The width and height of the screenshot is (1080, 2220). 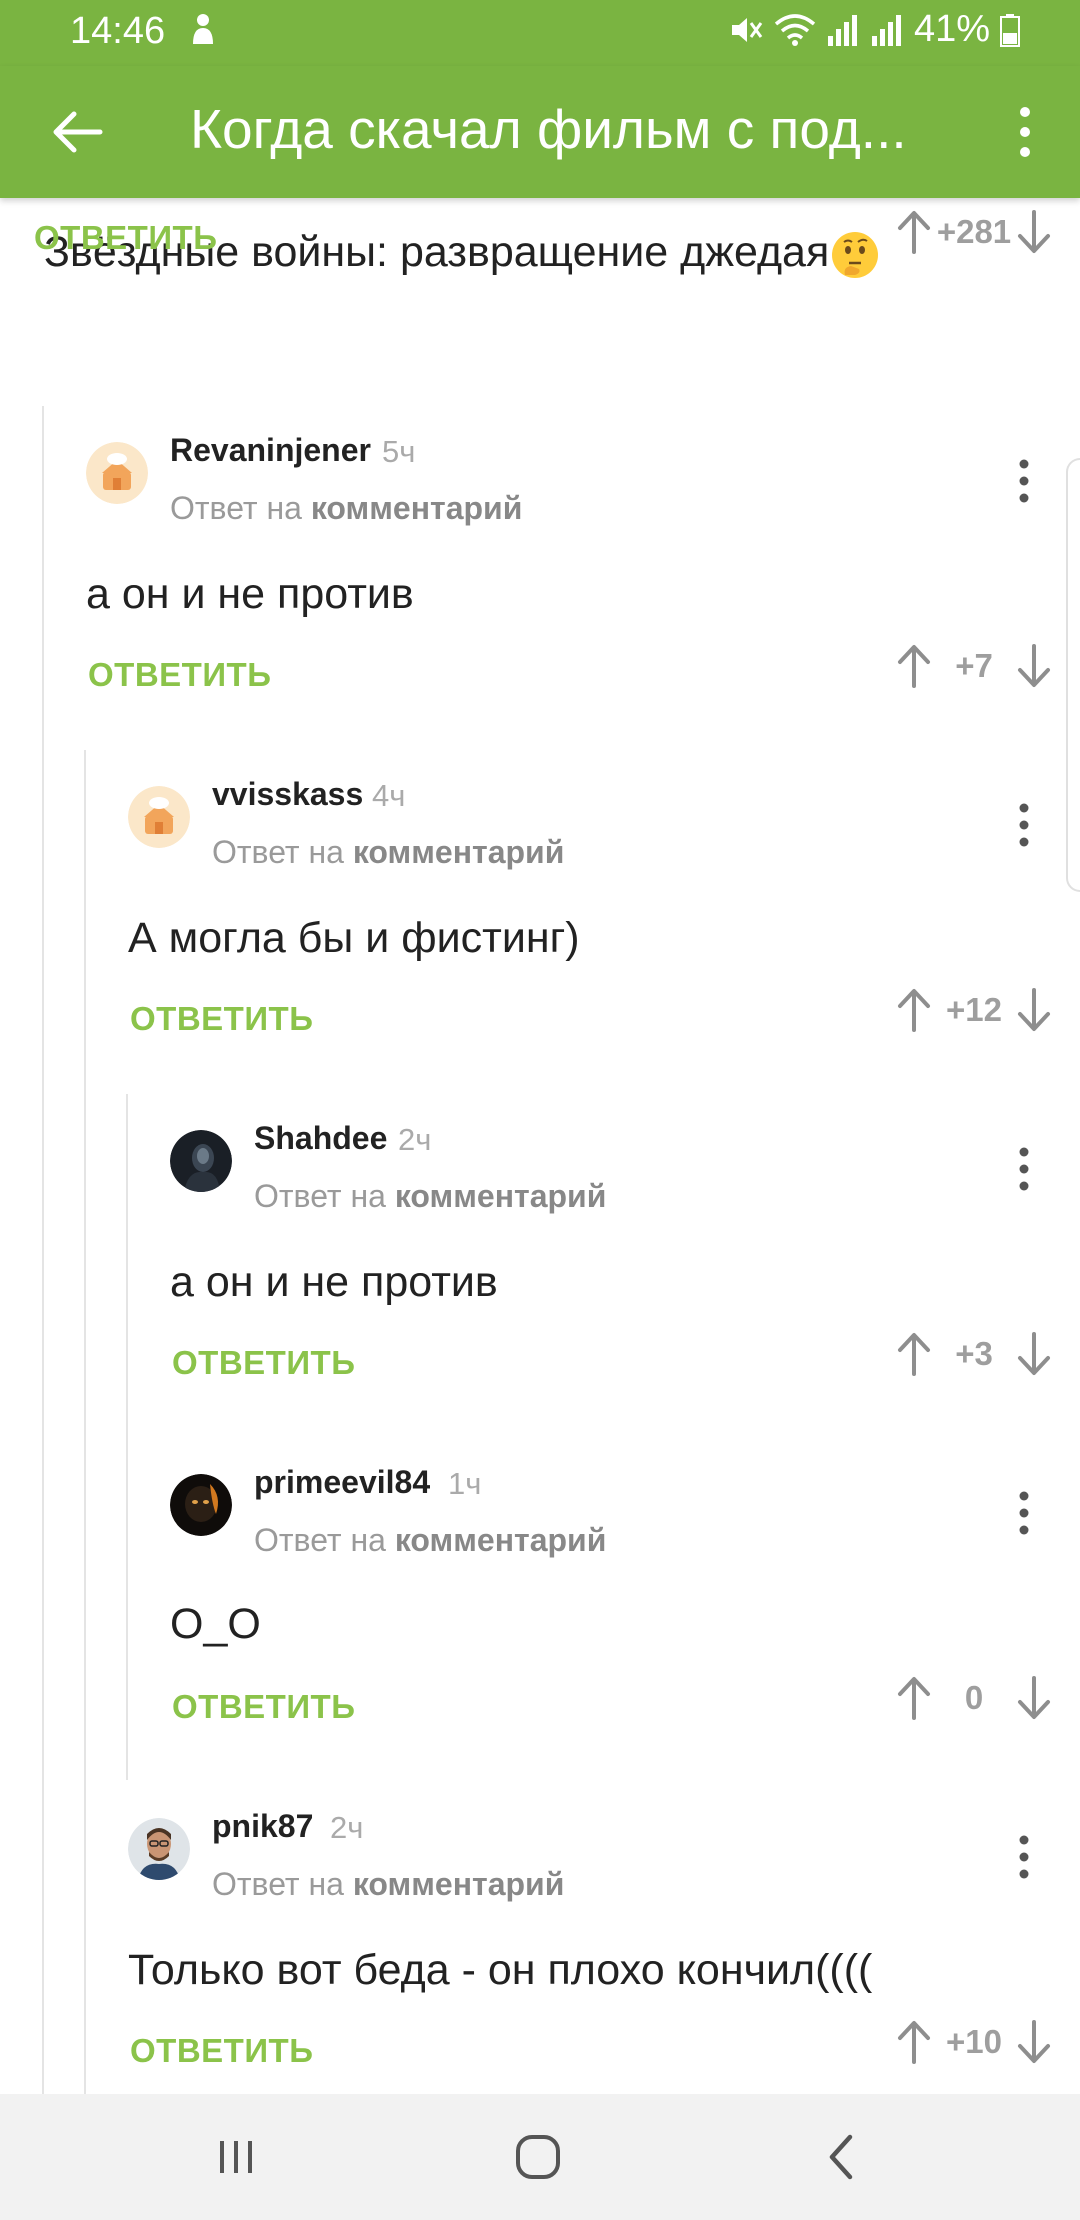 What do you see at coordinates (236, 2157) in the screenshot?
I see `recent-apps-icon` at bounding box center [236, 2157].